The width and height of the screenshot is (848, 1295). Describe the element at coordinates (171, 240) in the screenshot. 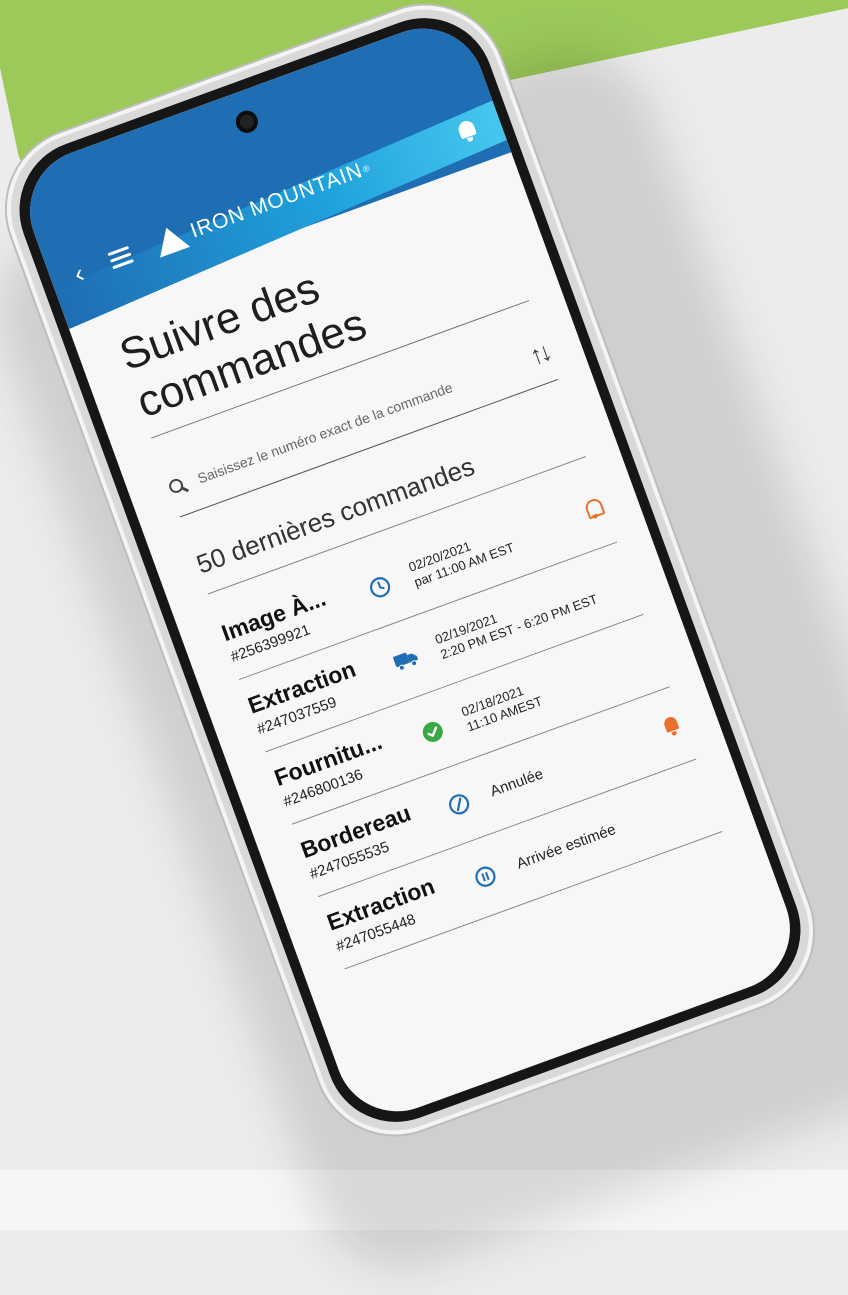

I see `mountain-logo-icon` at that location.